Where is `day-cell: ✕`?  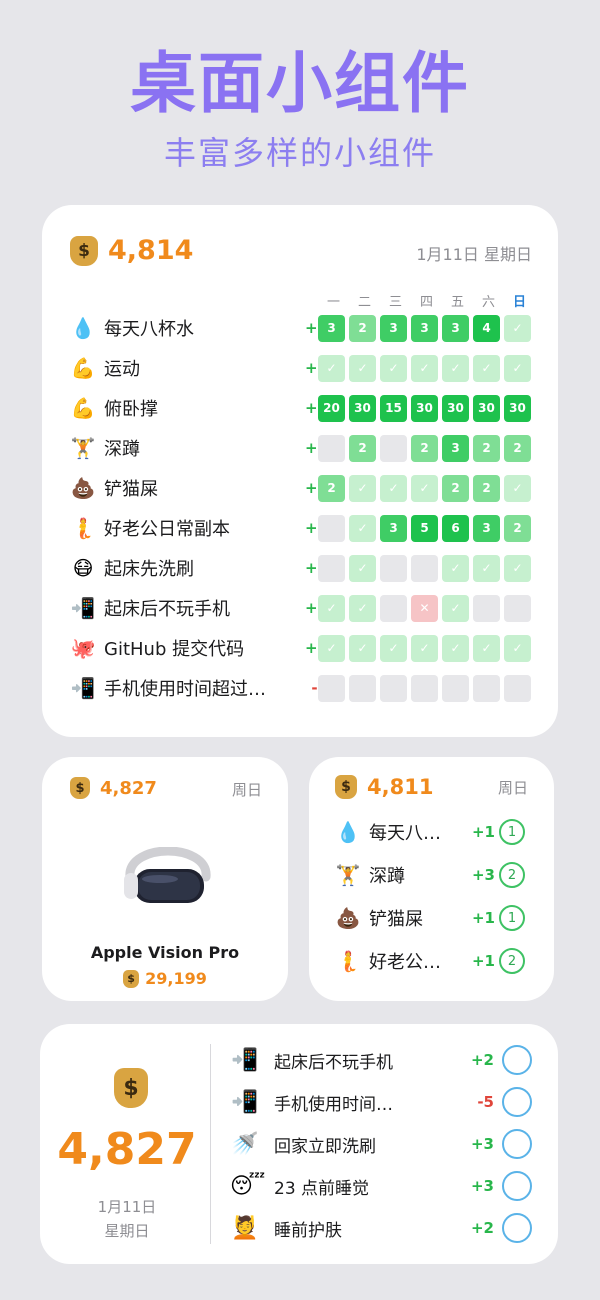 day-cell: ✕ is located at coordinates (424, 608).